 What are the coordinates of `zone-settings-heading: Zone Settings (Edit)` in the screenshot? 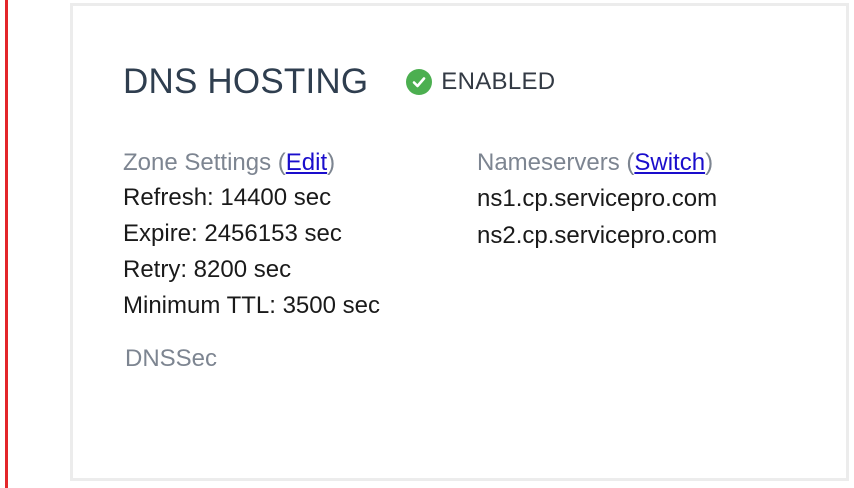 It's located at (229, 162).